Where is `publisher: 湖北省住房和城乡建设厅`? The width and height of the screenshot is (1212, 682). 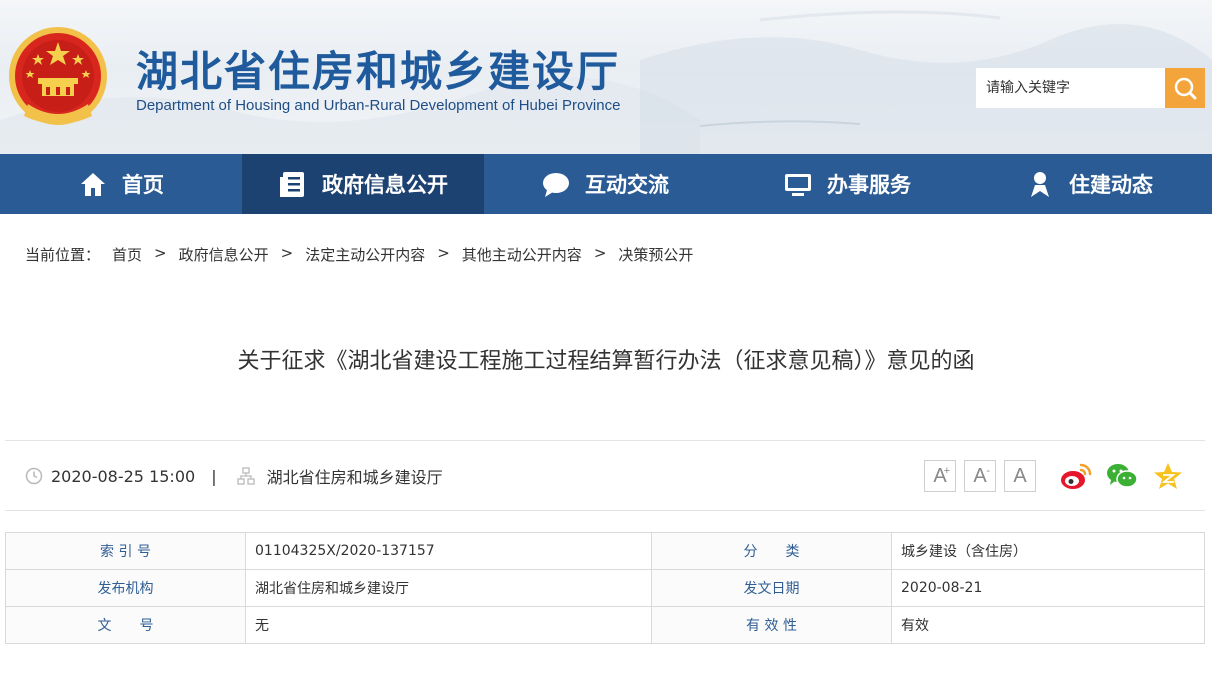 publisher: 湖北省住房和城乡建设厅 is located at coordinates (354, 477).